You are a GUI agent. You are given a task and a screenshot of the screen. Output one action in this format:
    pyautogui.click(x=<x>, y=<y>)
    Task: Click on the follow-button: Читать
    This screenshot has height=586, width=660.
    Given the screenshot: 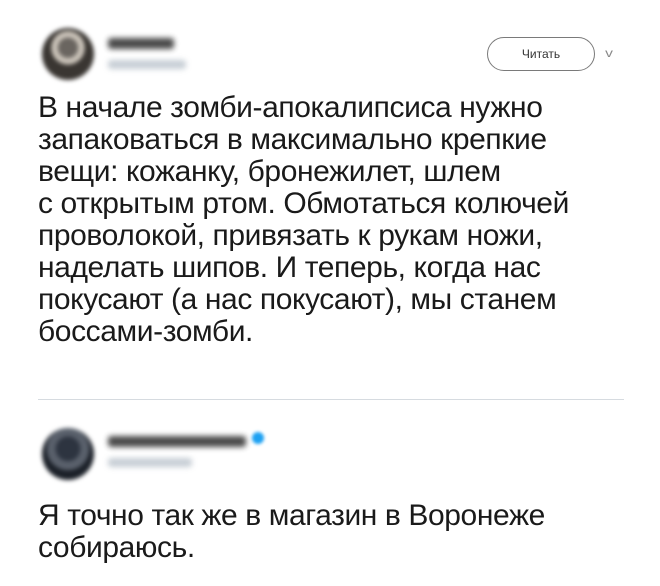 What is the action you would take?
    pyautogui.click(x=541, y=54)
    